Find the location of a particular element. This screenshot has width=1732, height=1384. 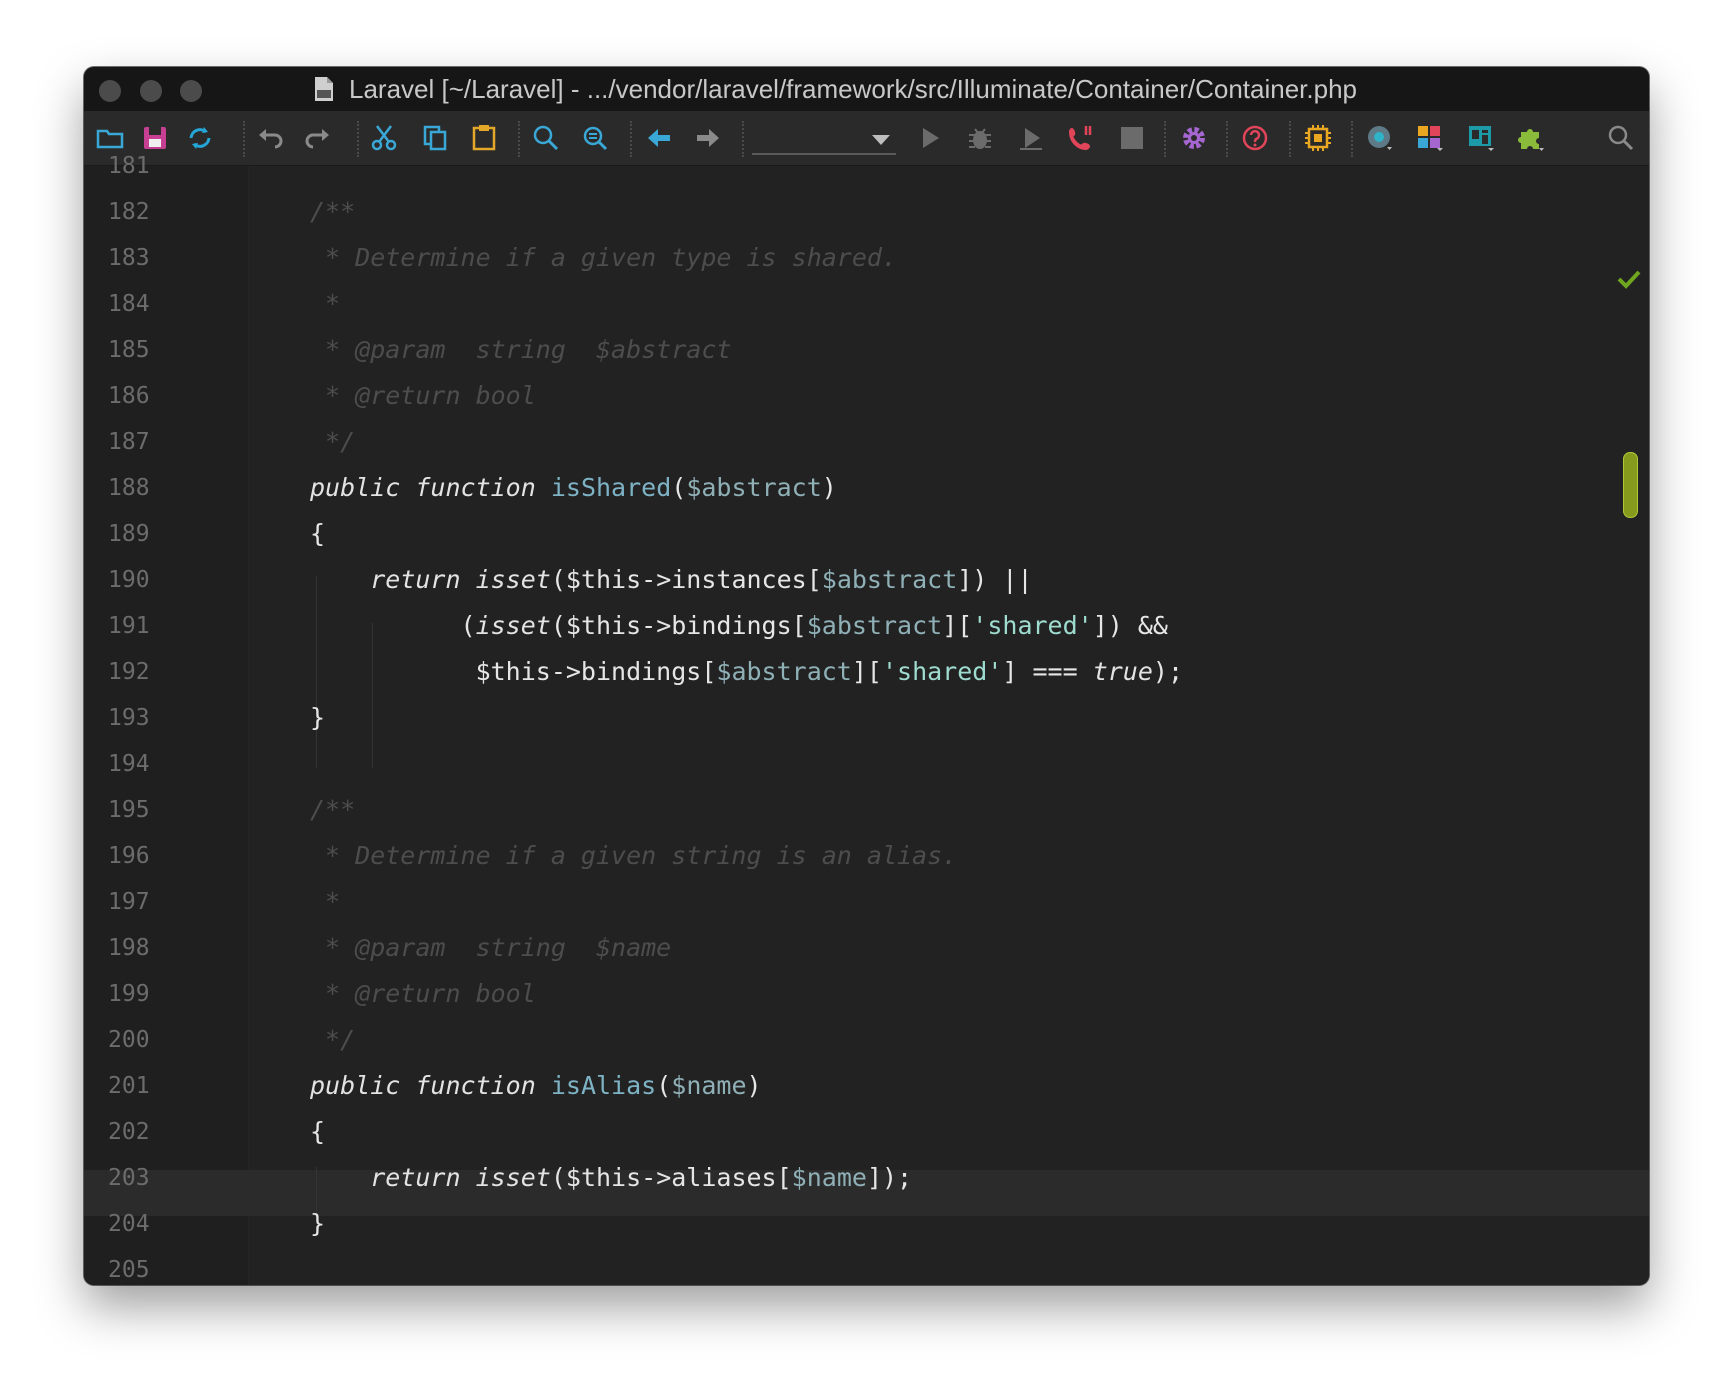

close-window-button is located at coordinates (110, 91).